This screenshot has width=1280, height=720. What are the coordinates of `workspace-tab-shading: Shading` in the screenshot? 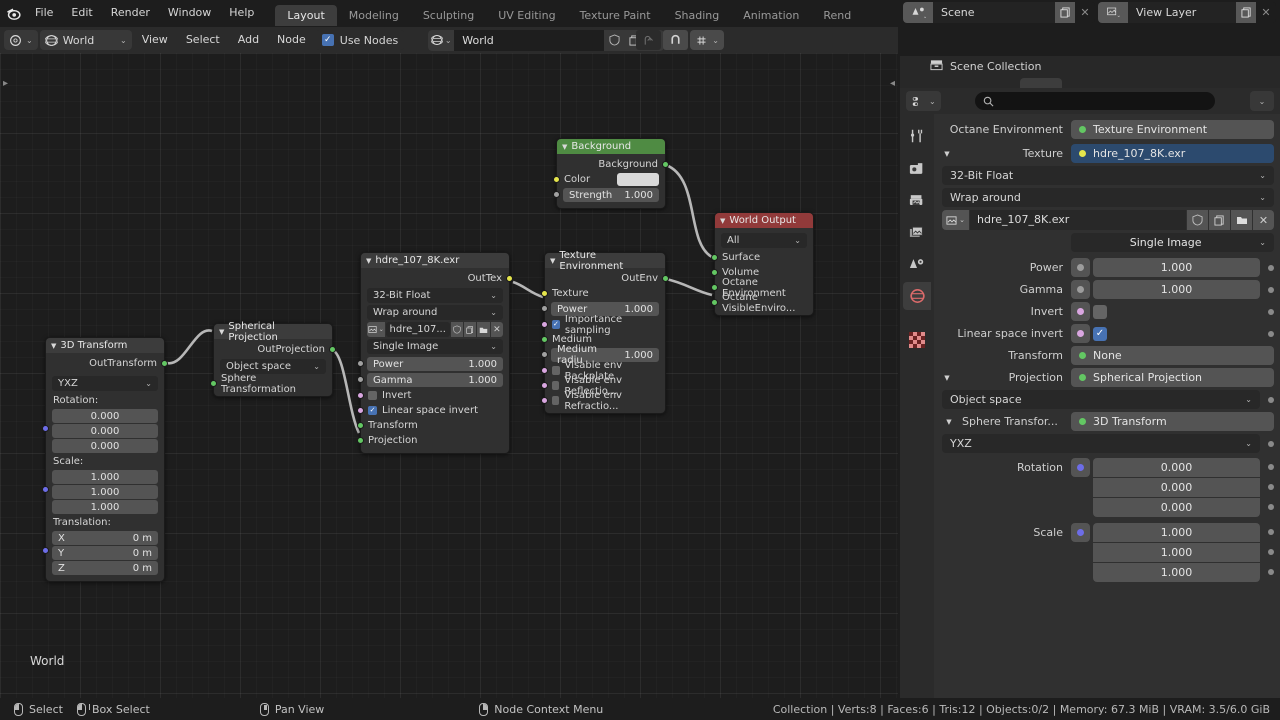 It's located at (697, 15).